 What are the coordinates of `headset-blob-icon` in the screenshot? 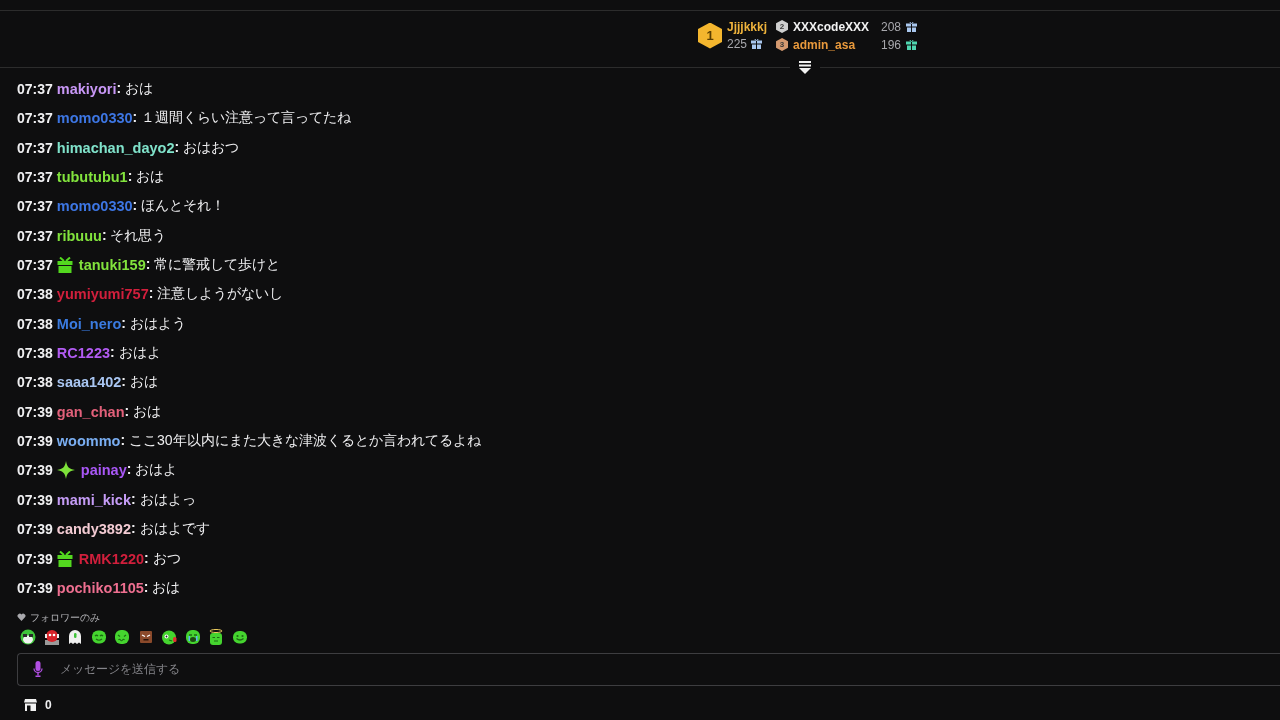 It's located at (169, 636).